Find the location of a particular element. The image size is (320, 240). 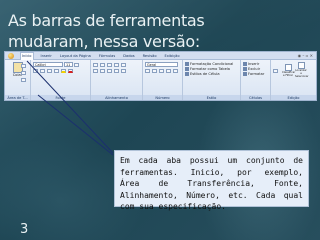

find-select-button: Localizar e Selecionar is located at coordinates (302, 70).